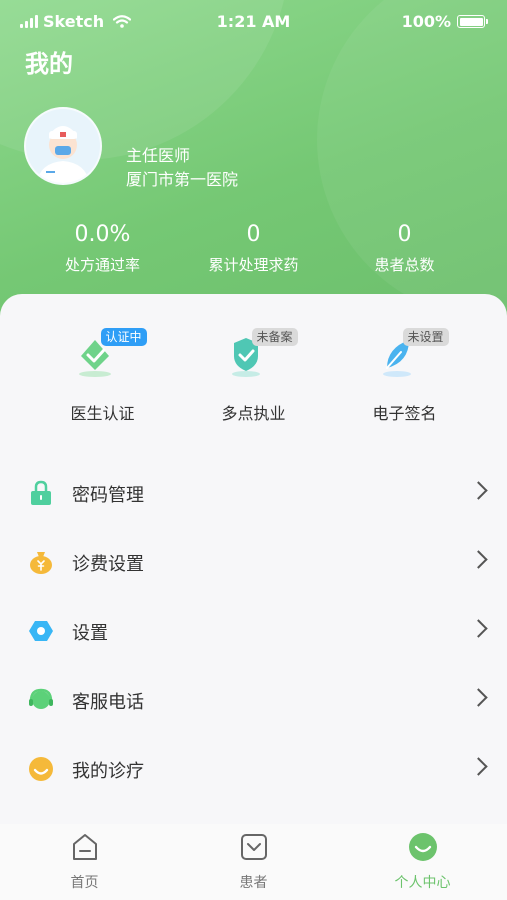  Describe the element at coordinates (41, 492) in the screenshot. I see `lock-icon` at that location.